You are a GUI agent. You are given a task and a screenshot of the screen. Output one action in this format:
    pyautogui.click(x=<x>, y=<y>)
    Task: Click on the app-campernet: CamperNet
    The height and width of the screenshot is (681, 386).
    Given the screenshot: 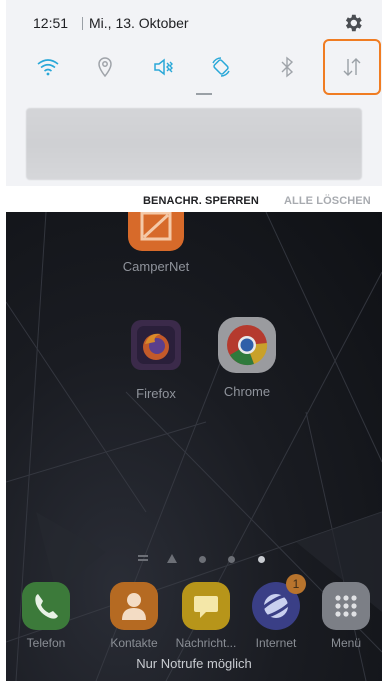 What is the action you would take?
    pyautogui.click(x=156, y=238)
    